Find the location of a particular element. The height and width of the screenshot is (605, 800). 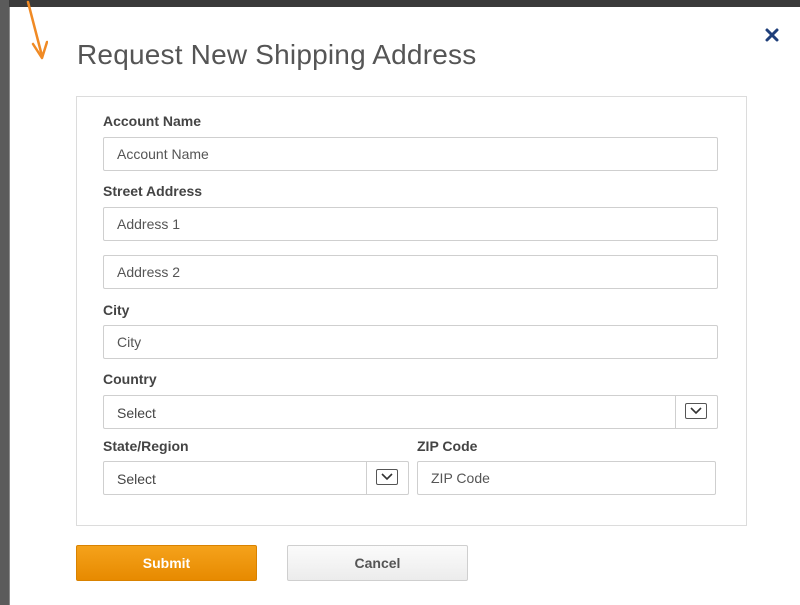

background-window-top is located at coordinates (404, 3).